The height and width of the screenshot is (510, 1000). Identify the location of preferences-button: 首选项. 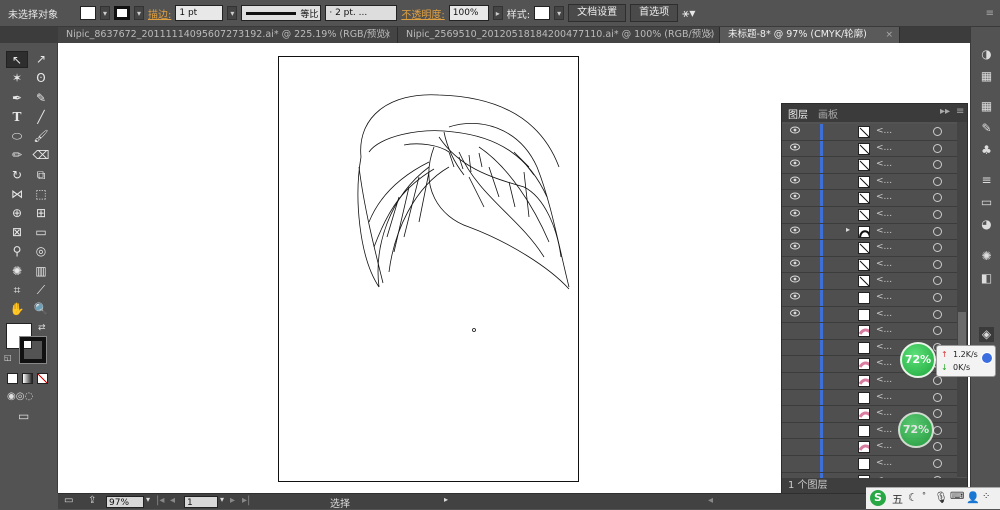
(654, 13).